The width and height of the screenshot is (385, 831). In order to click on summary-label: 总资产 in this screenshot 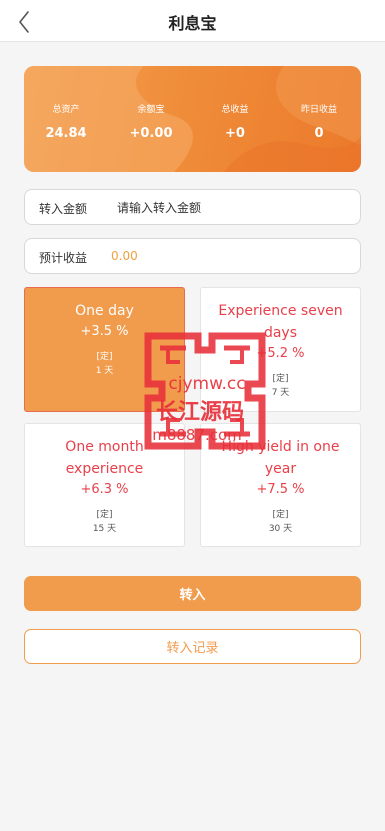, I will do `click(66, 110)`.